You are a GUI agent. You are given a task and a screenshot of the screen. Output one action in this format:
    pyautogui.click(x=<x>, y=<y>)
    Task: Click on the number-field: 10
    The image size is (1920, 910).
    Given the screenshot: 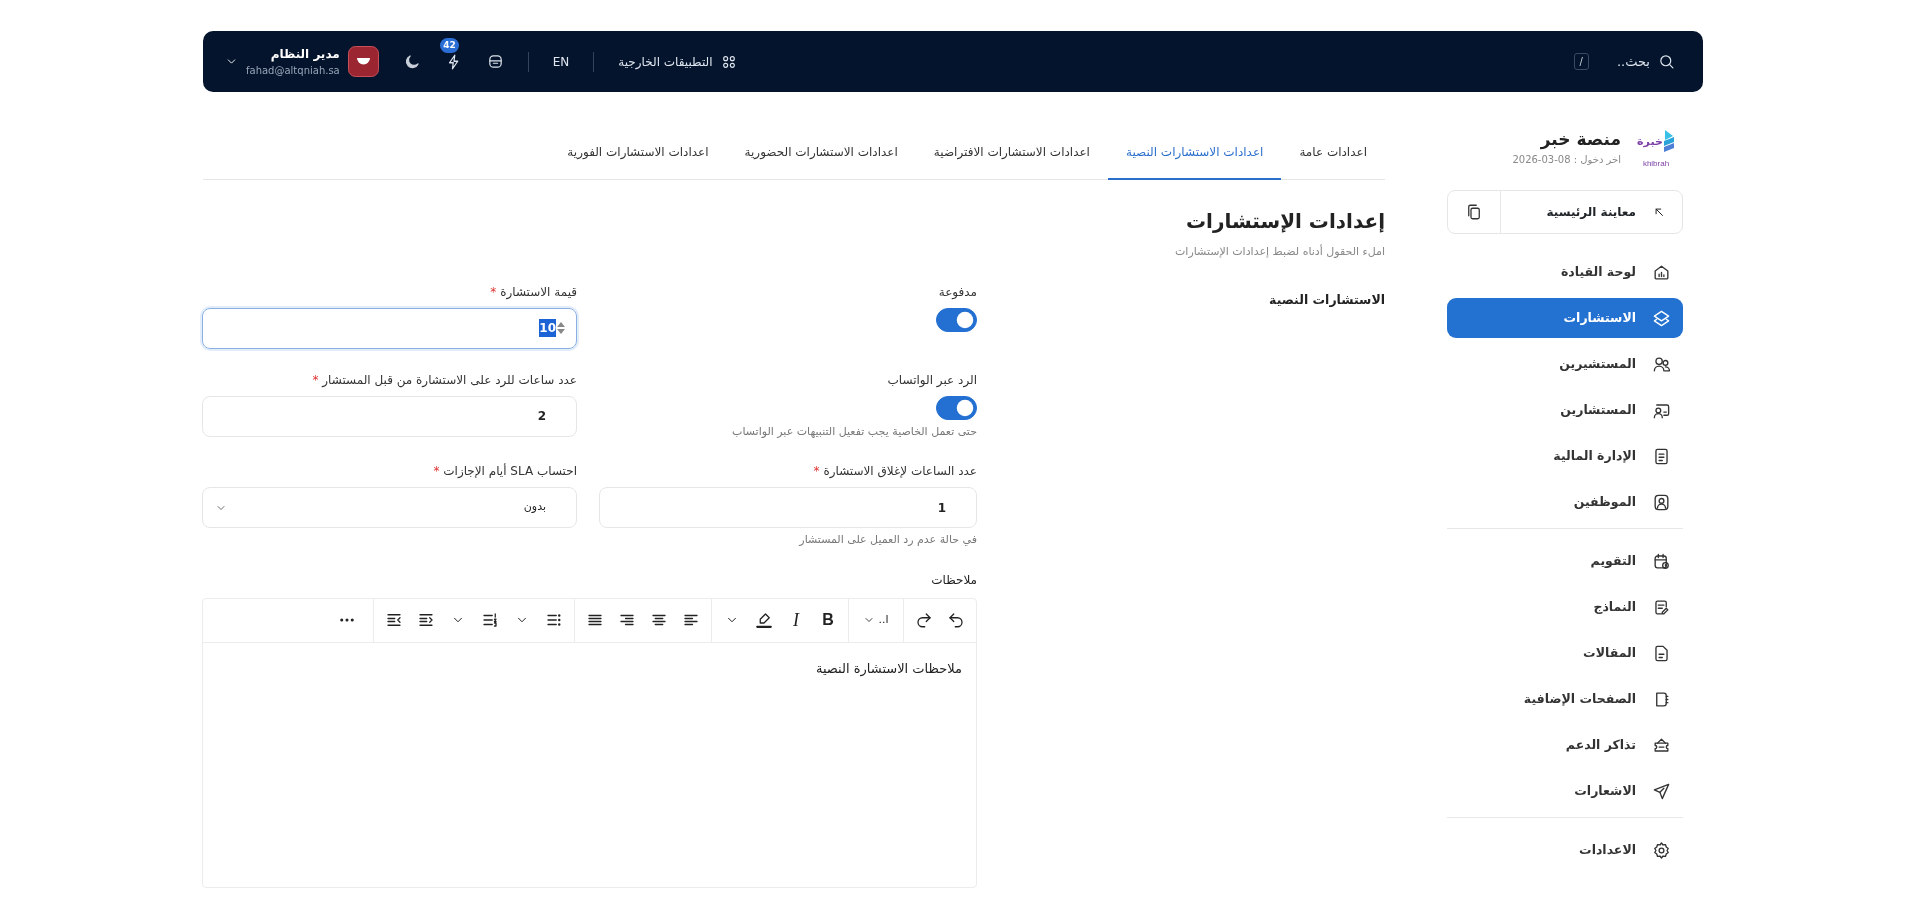 What is the action you would take?
    pyautogui.click(x=389, y=328)
    